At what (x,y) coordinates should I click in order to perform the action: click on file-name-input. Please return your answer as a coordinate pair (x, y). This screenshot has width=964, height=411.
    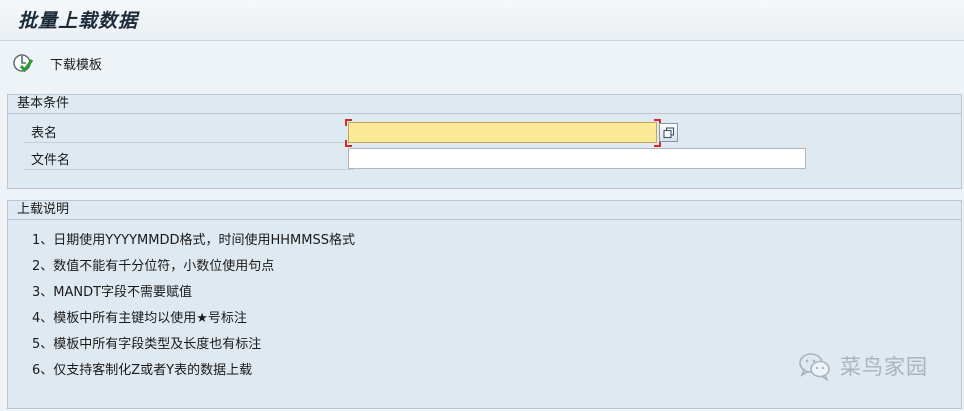
    Looking at the image, I should click on (577, 158).